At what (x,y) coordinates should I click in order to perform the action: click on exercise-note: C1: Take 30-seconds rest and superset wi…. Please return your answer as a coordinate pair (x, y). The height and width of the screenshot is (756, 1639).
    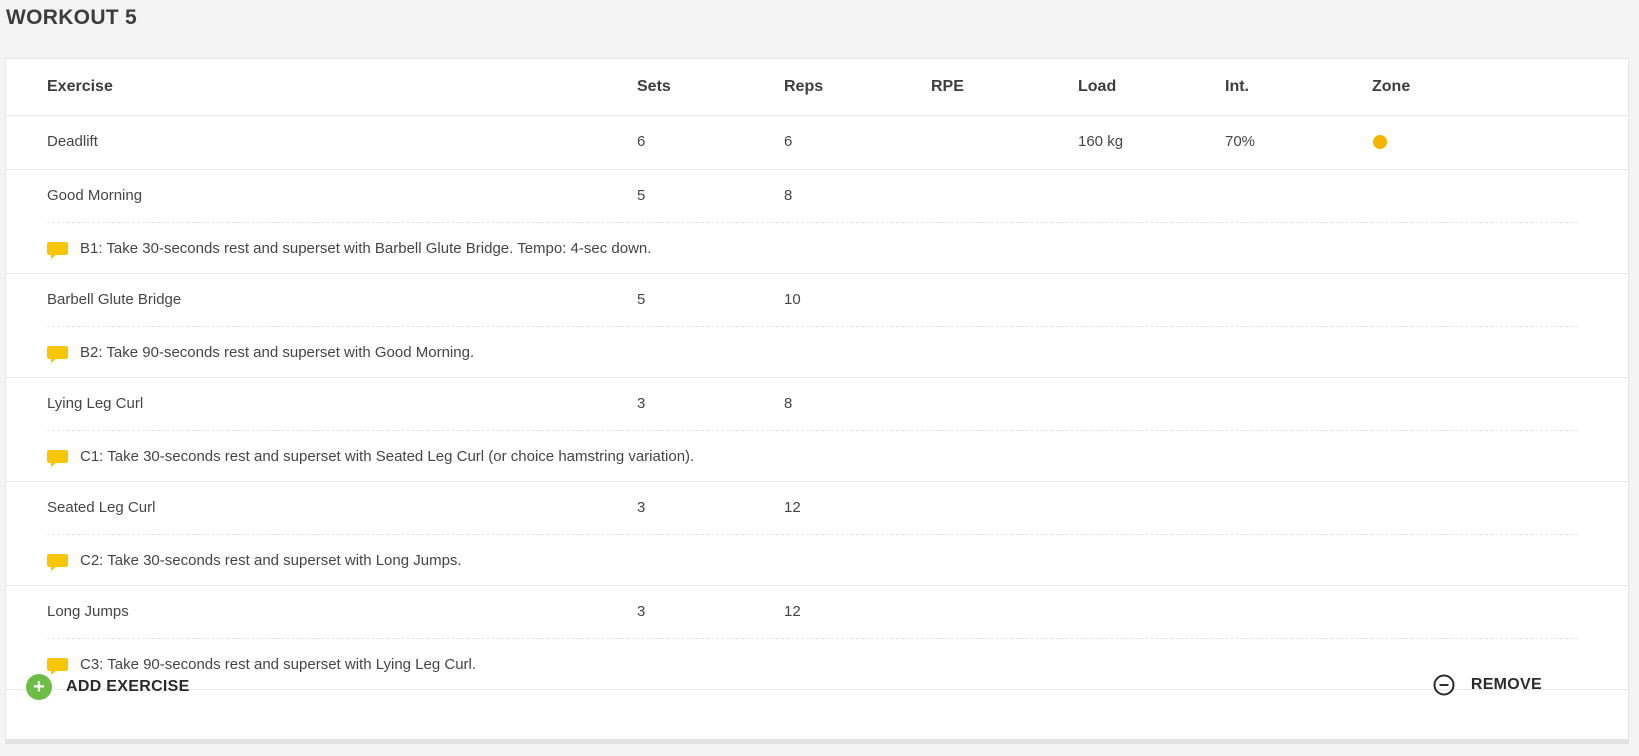
    Looking at the image, I should click on (370, 456).